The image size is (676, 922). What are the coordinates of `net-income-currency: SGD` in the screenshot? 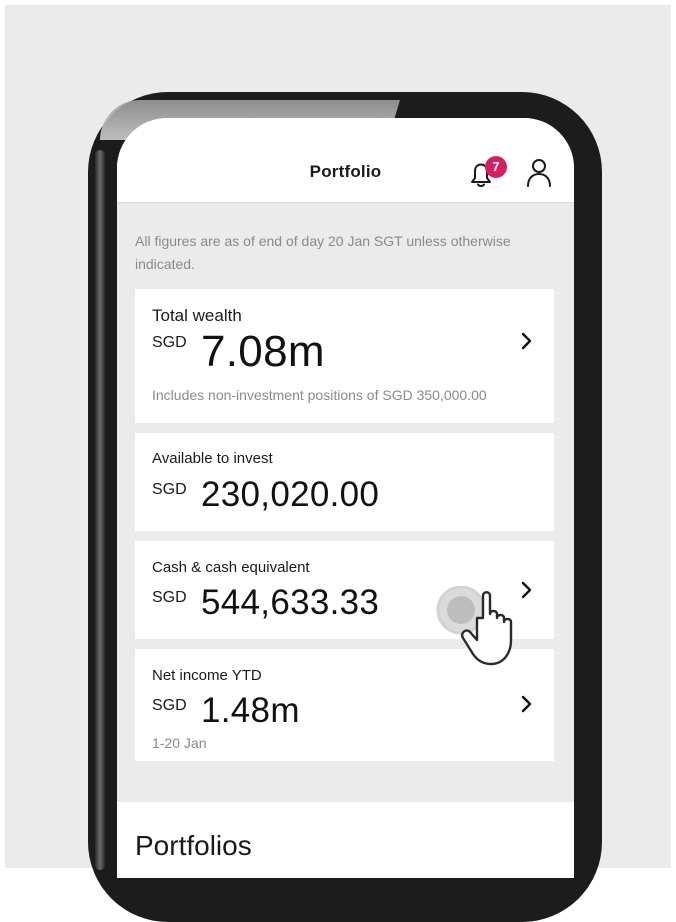 It's located at (169, 705).